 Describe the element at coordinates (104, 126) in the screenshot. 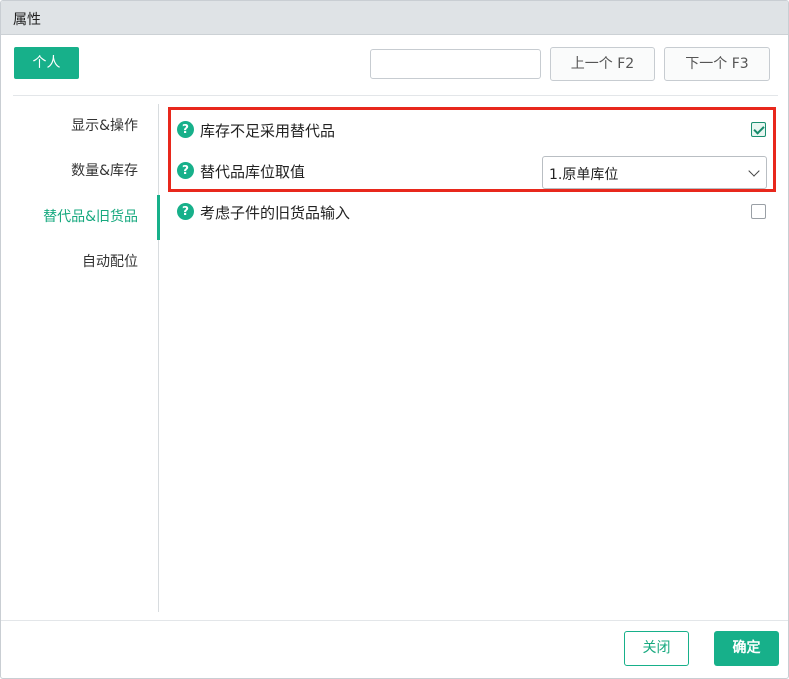

I see `sidebar-item-display-operation: 显示&操作` at that location.